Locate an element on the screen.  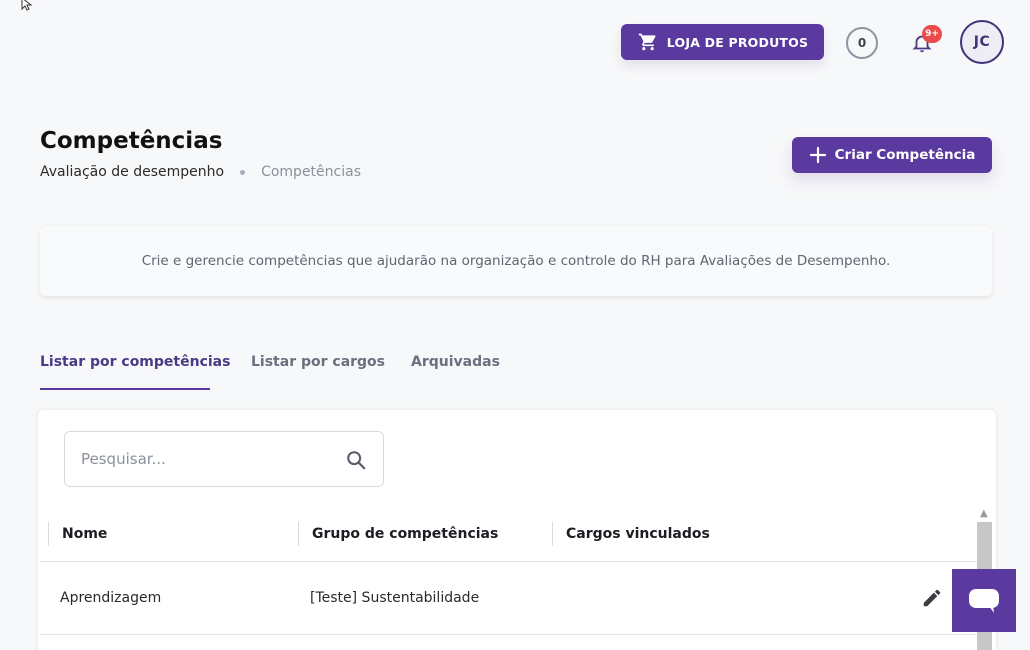
scroll-up-arrow-icon: ▲ is located at coordinates (984, 513).